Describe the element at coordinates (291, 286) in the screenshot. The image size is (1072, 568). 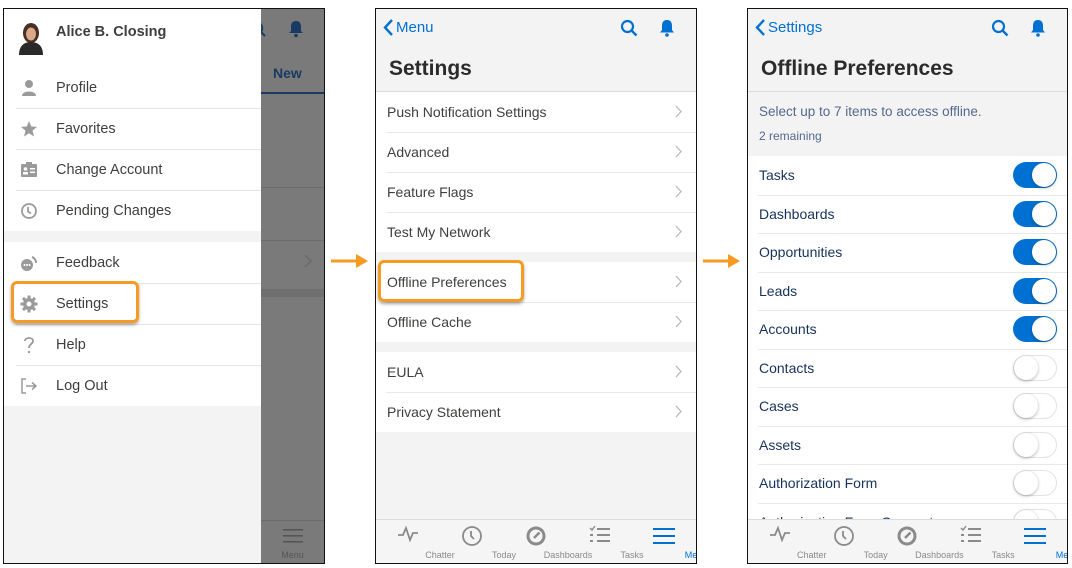
I see `background-overlay: New Menu` at that location.